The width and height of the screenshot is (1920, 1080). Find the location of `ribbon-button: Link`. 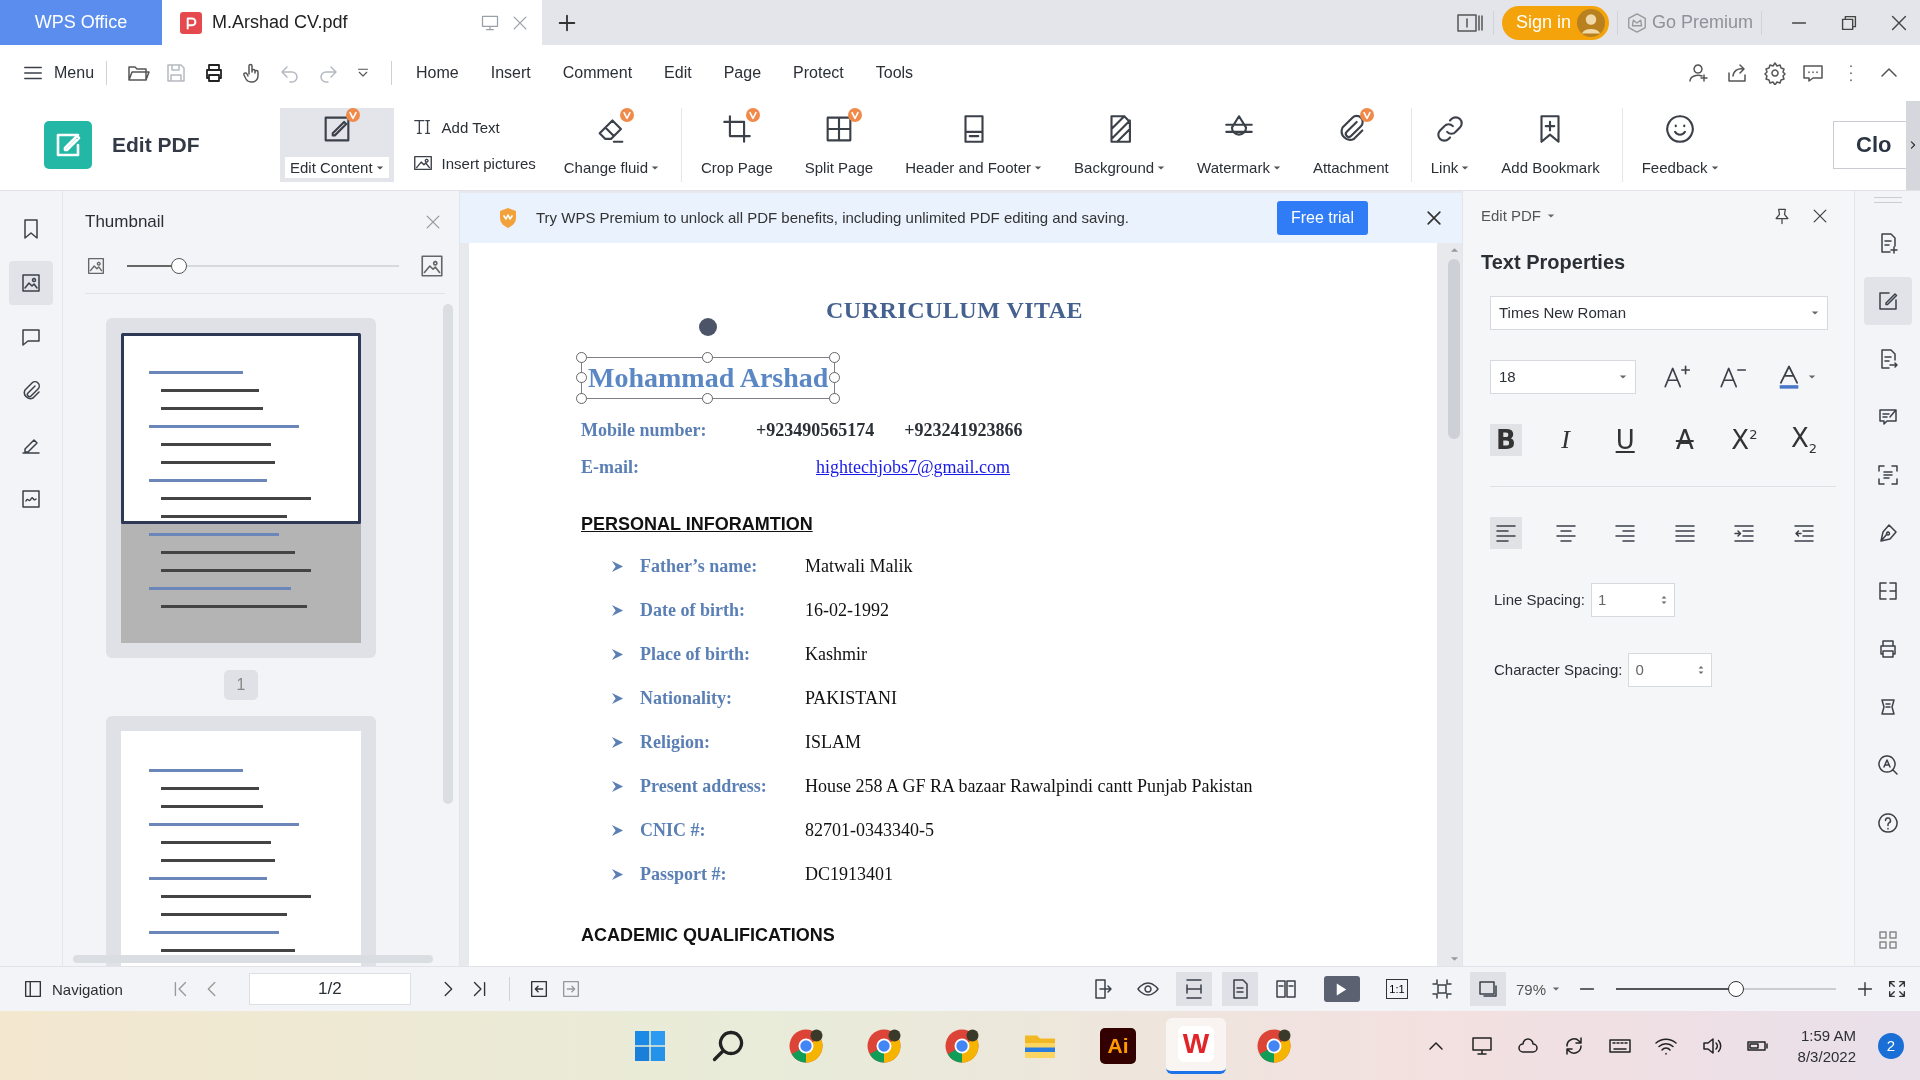

ribbon-button: Link is located at coordinates (1445, 145).